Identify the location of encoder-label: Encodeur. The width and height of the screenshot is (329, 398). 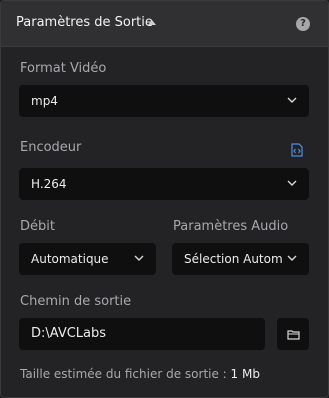
(51, 147).